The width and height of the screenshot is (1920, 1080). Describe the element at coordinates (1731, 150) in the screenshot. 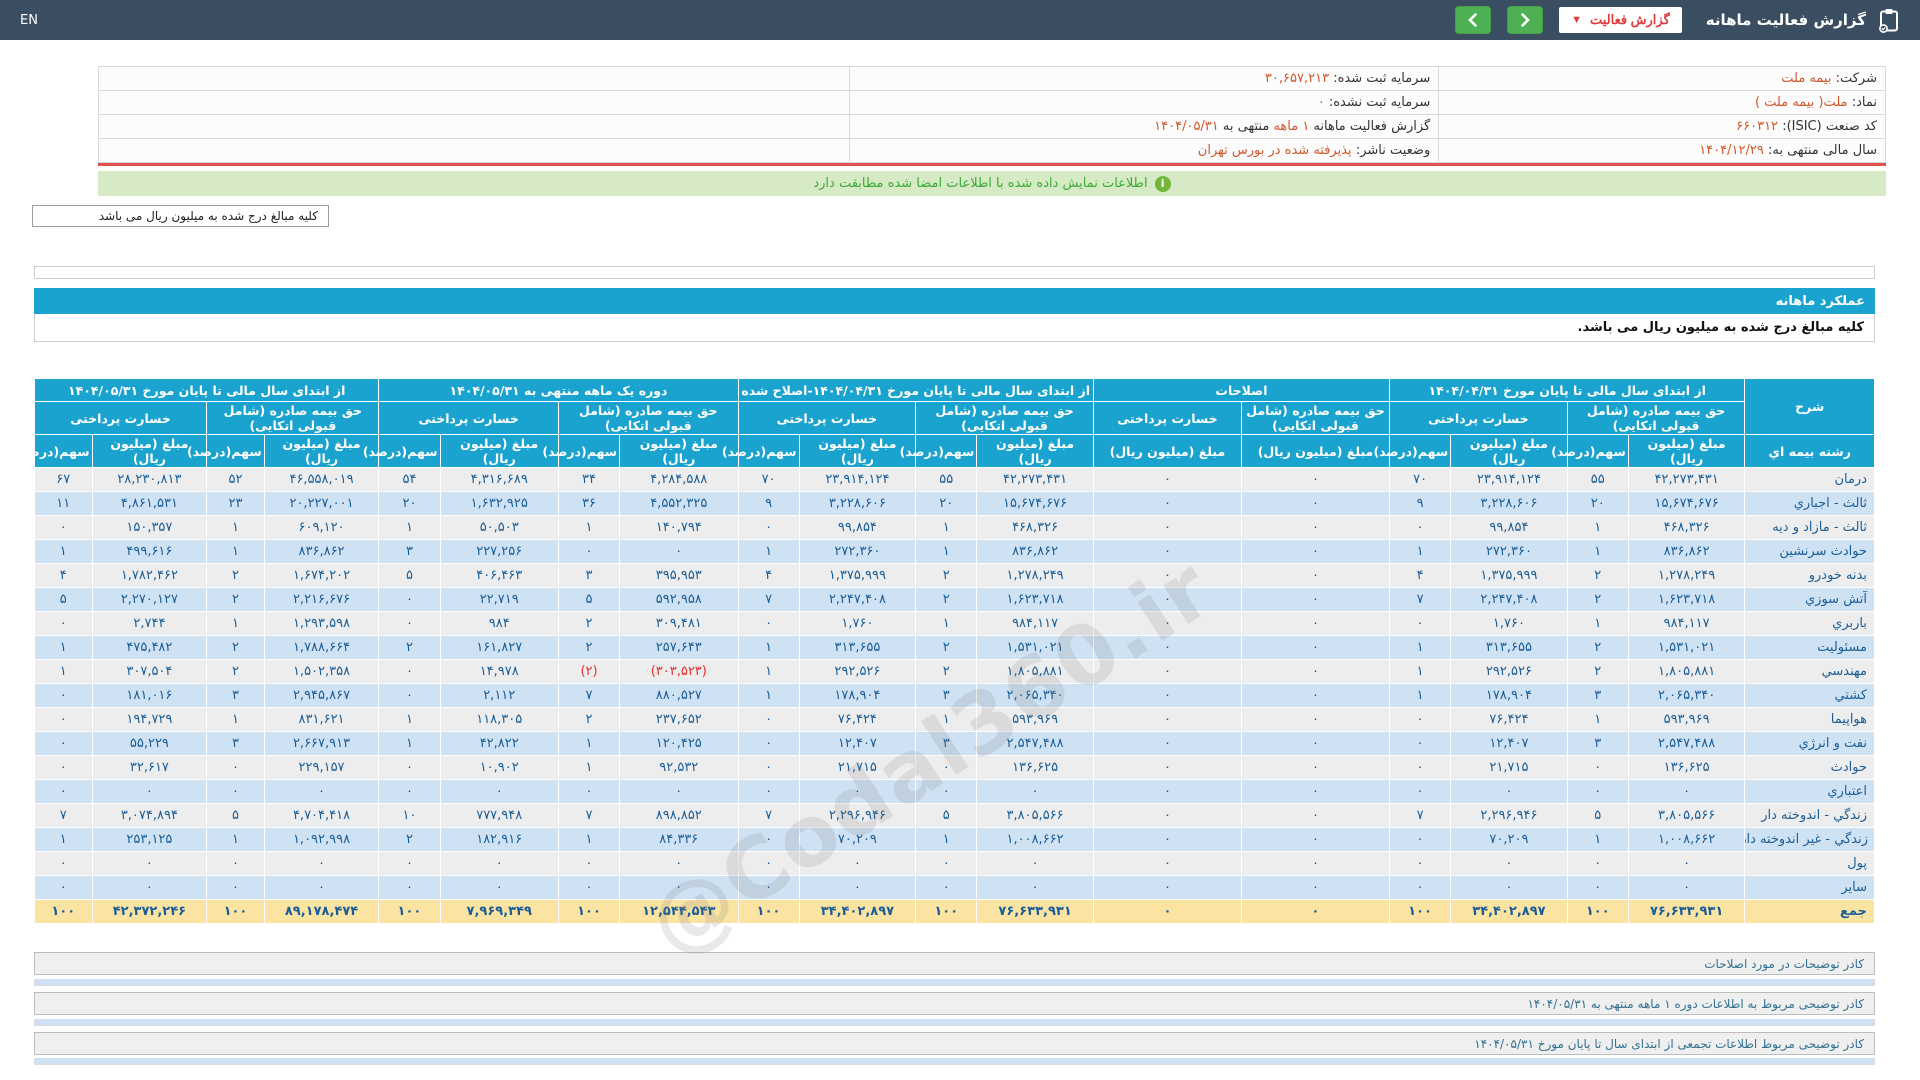

I see `fiscal-year-value: ۱۴۰۴/۱۲/۲۹` at that location.